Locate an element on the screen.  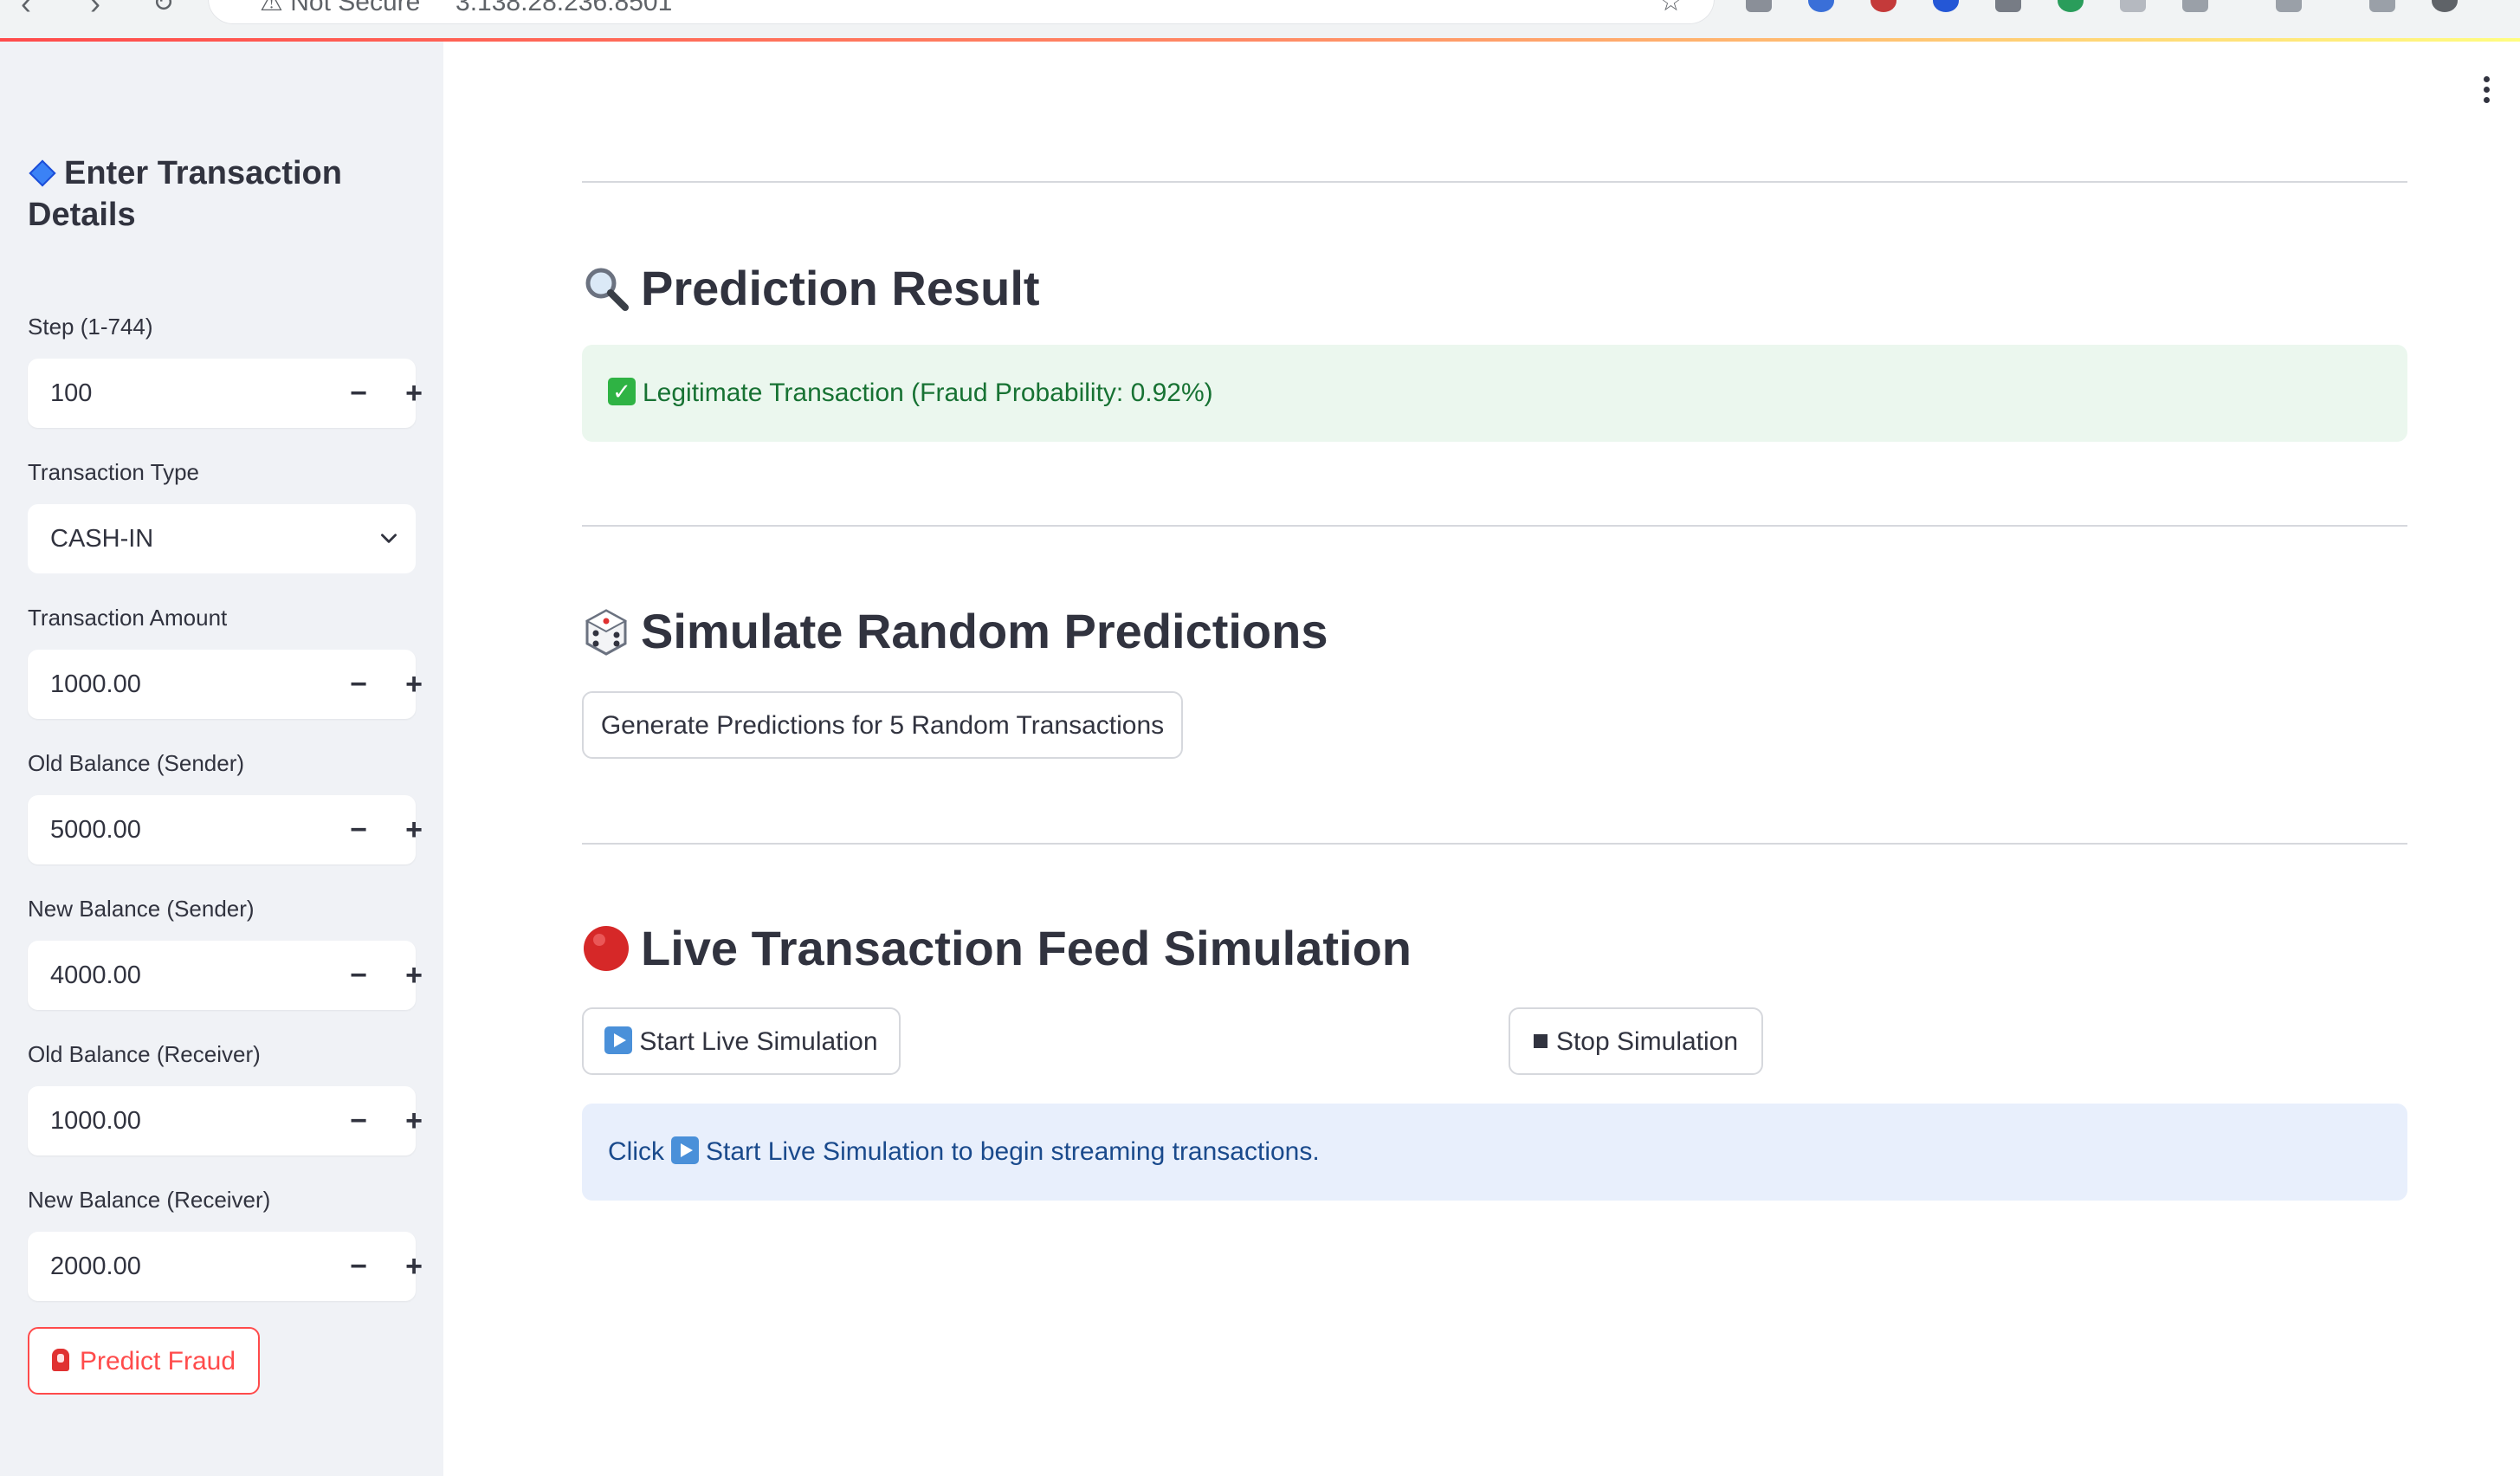
old-balance-receiver-field: Old Balance (Receiver) 1000.00 − + is located at coordinates (225, 1097).